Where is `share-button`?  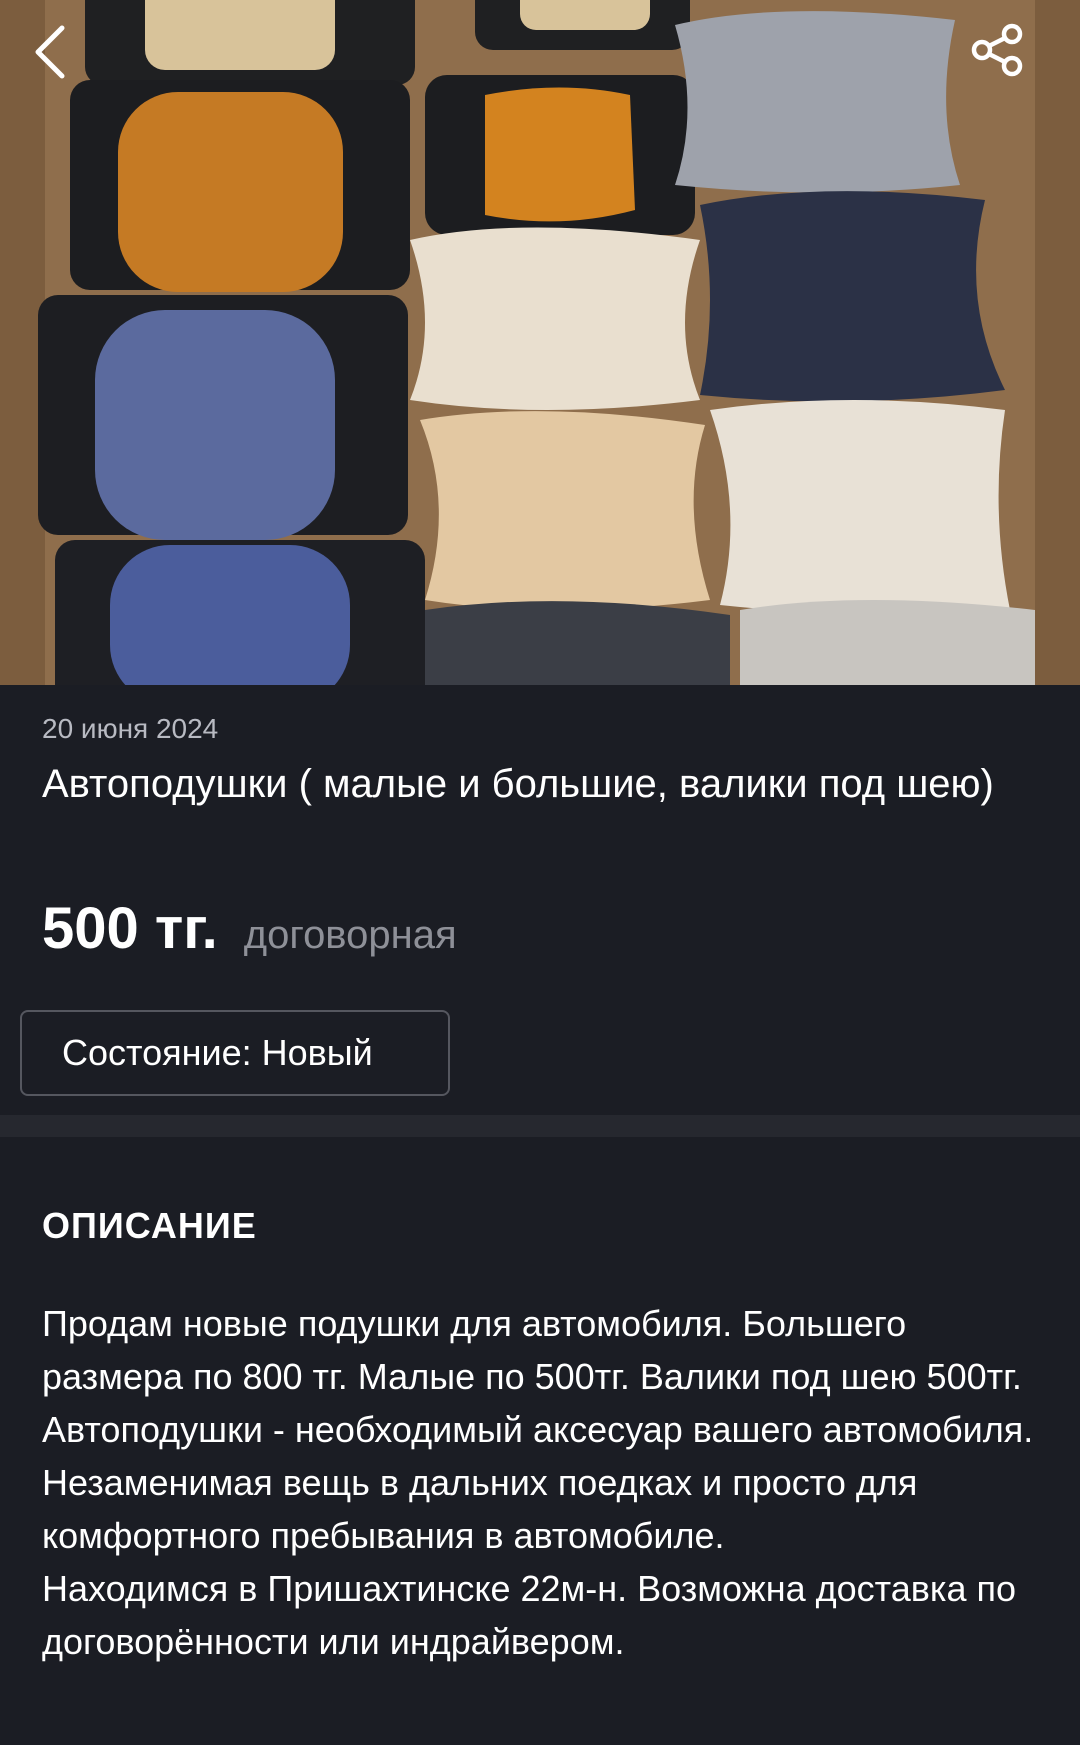
share-button is located at coordinates (1010, 62).